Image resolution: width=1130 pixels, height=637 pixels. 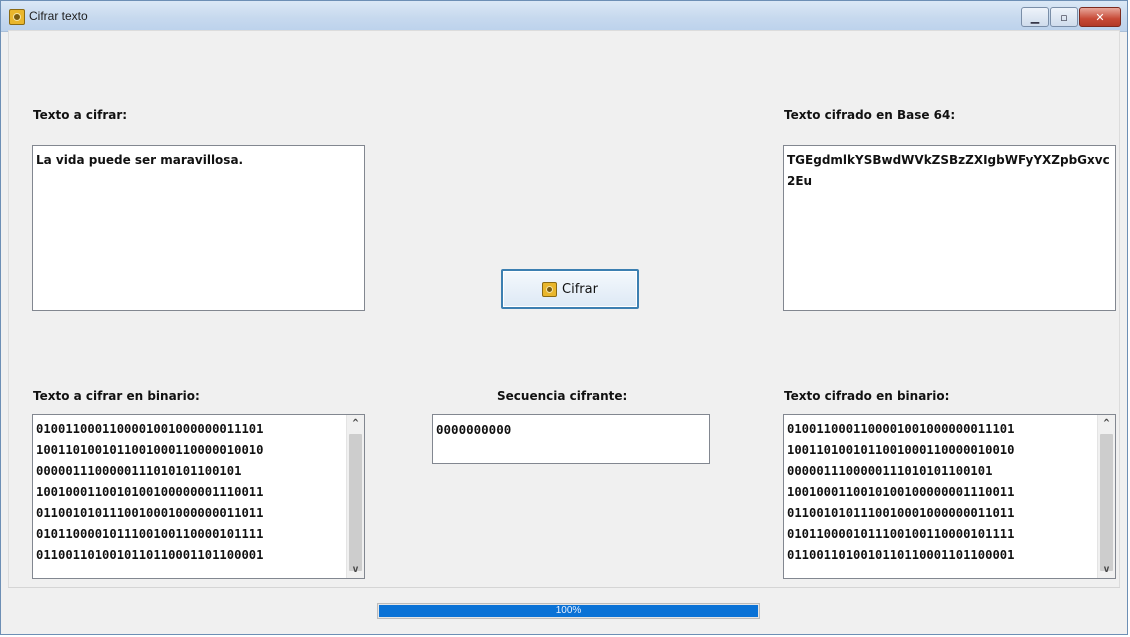 What do you see at coordinates (550, 289) in the screenshot?
I see `safe-icon` at bounding box center [550, 289].